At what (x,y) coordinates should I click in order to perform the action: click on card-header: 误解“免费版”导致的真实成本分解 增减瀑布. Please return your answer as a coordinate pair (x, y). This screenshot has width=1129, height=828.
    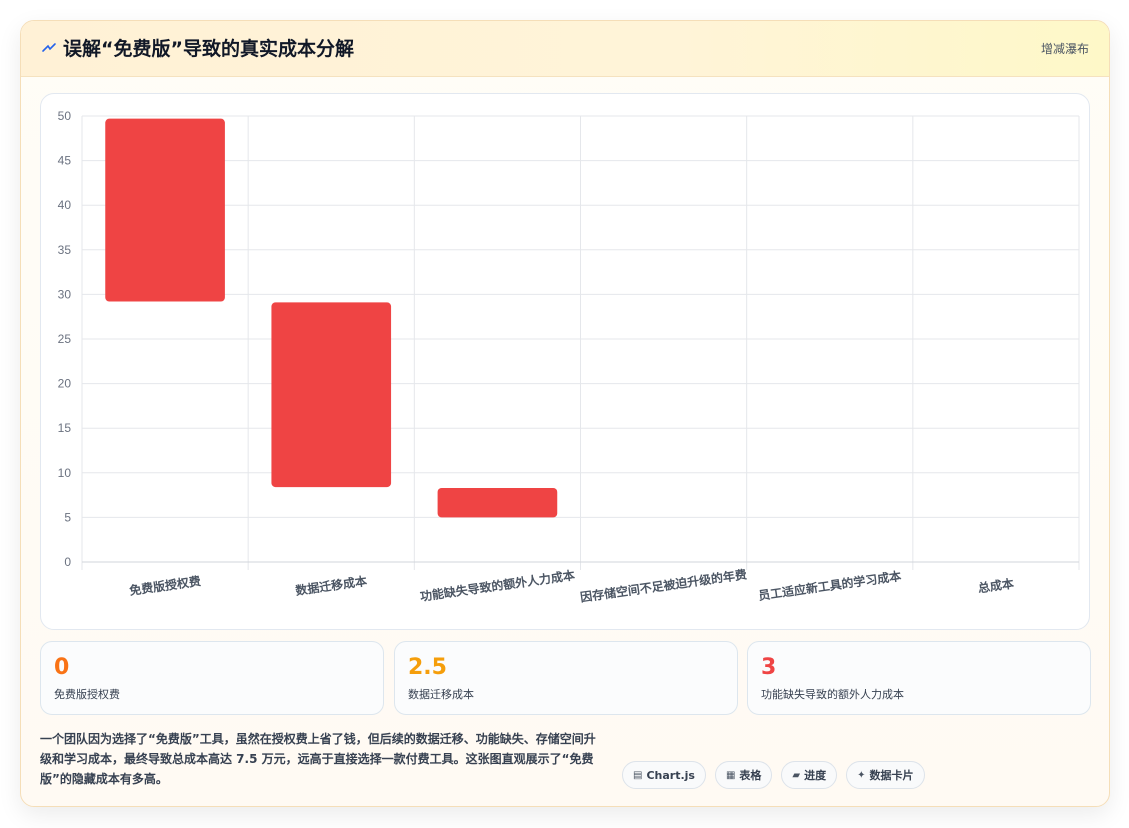
    Looking at the image, I should click on (565, 49).